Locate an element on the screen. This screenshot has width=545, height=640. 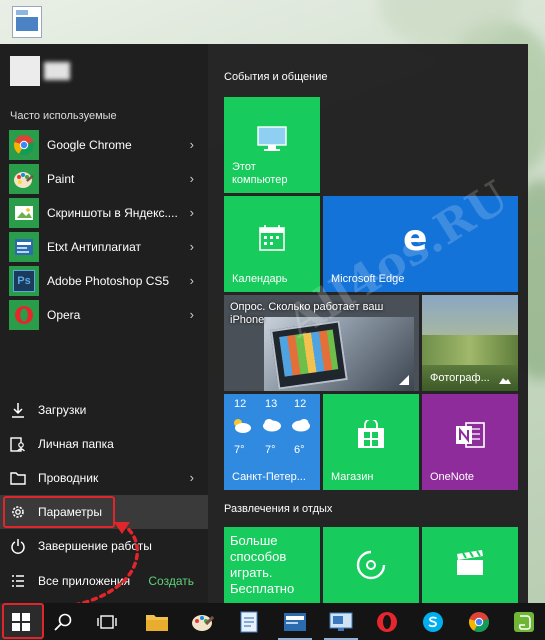
start-highlight-box is located at coordinates (23, 621).